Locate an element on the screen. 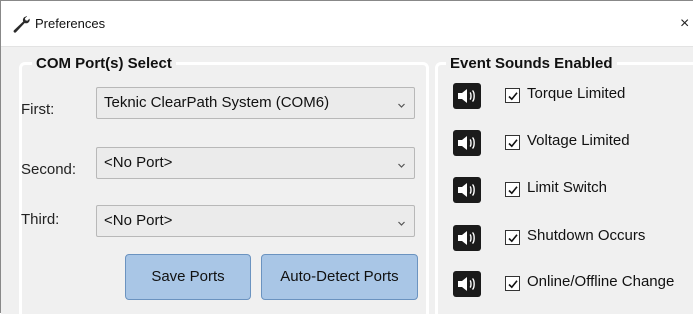 Image resolution: width=693 pixels, height=322 pixels. limit-switch-label: Limit Switch is located at coordinates (567, 187).